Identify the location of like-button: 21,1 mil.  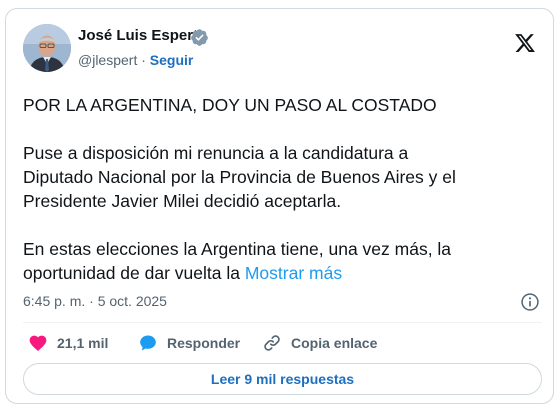
(68, 343).